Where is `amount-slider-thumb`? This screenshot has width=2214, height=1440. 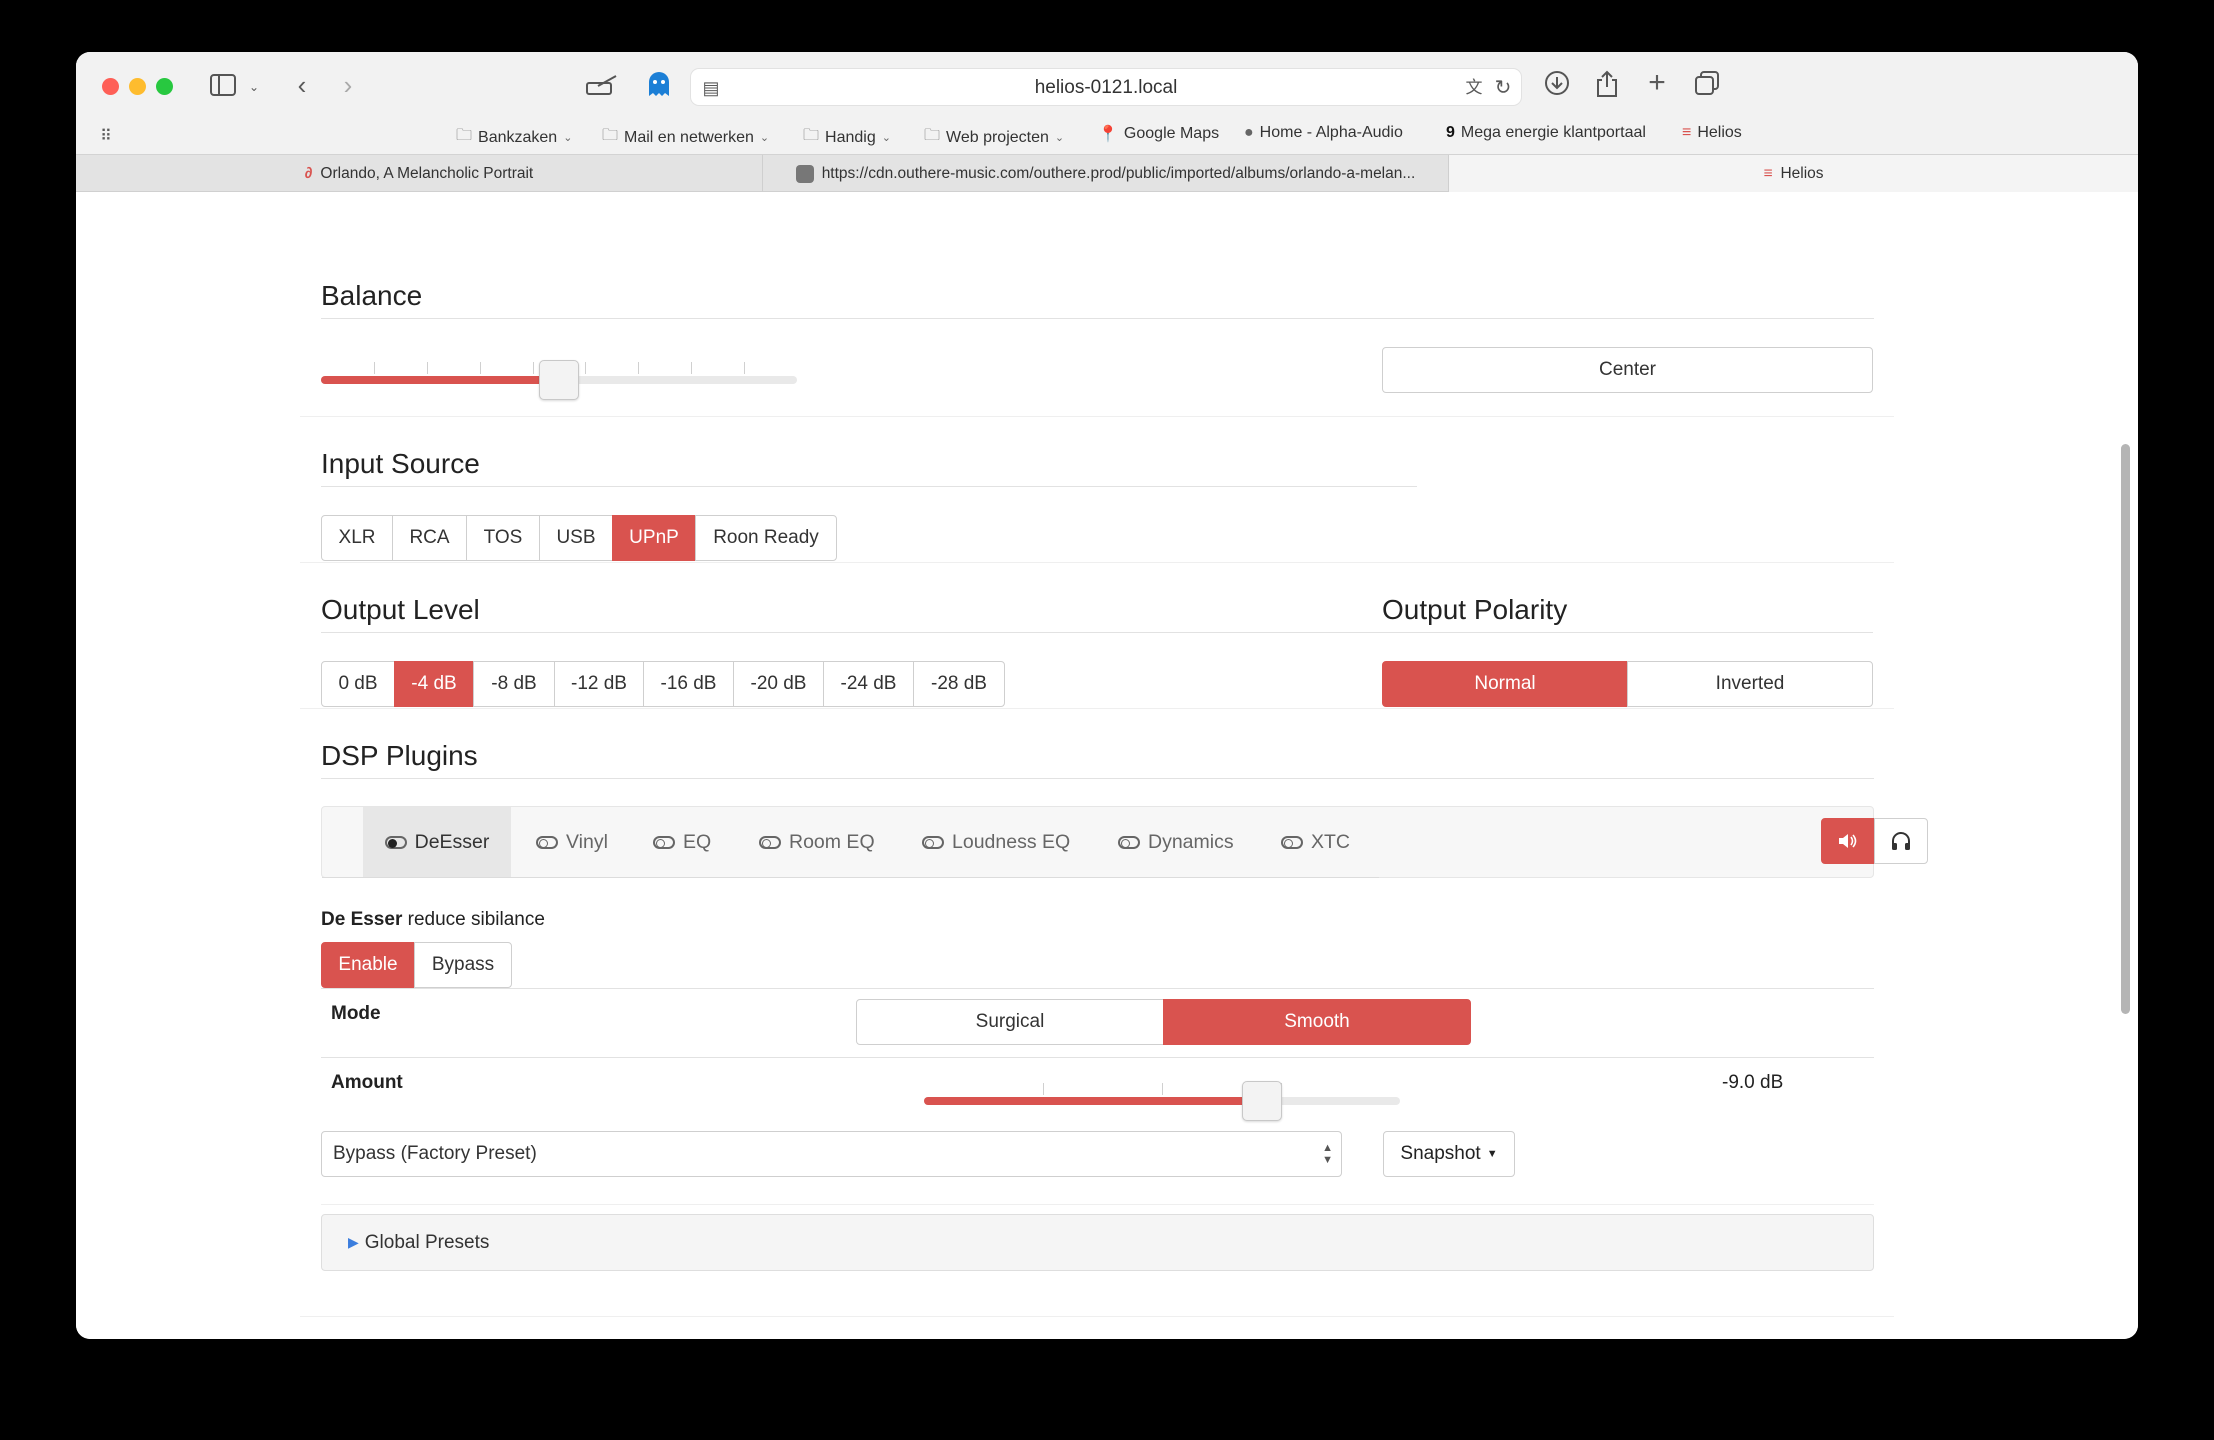
amount-slider-thumb is located at coordinates (1261, 1101).